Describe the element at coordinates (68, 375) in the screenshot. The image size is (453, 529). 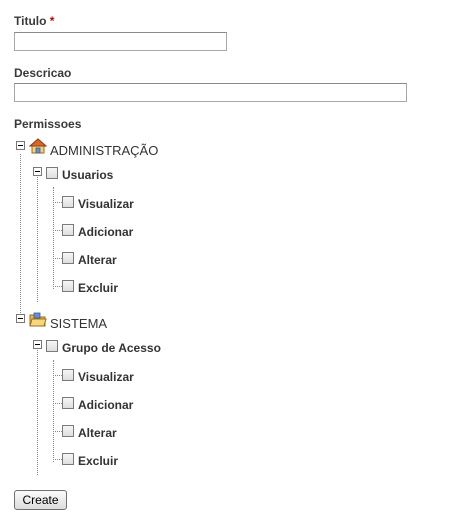
I see `checkbox-grupo-visualizar` at that location.